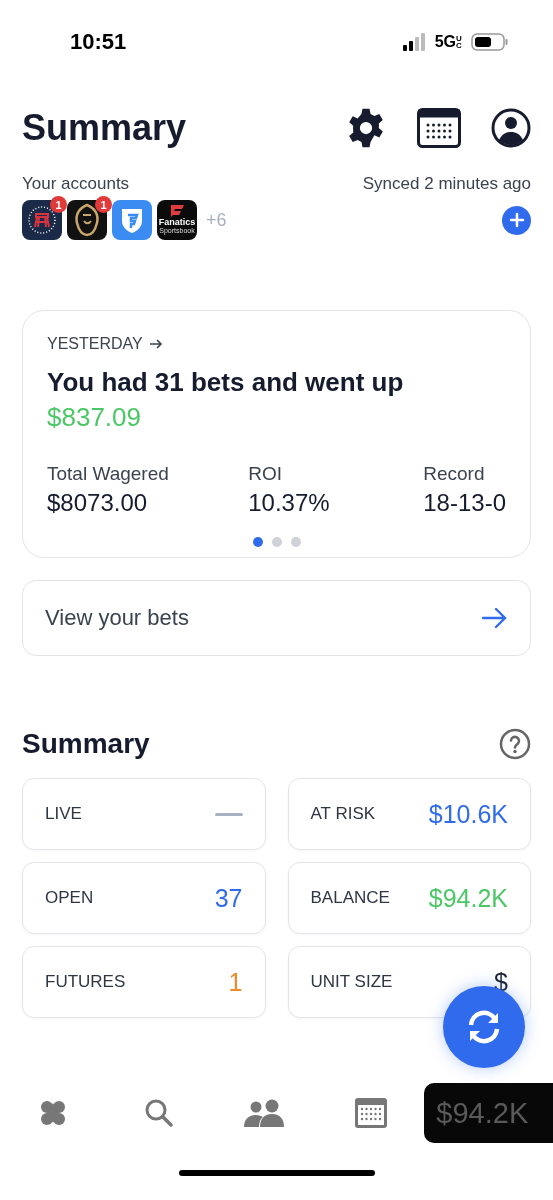 This screenshot has height=1200, width=553. What do you see at coordinates (144, 982) in the screenshot?
I see `summary-tile: FUTURES 1` at bounding box center [144, 982].